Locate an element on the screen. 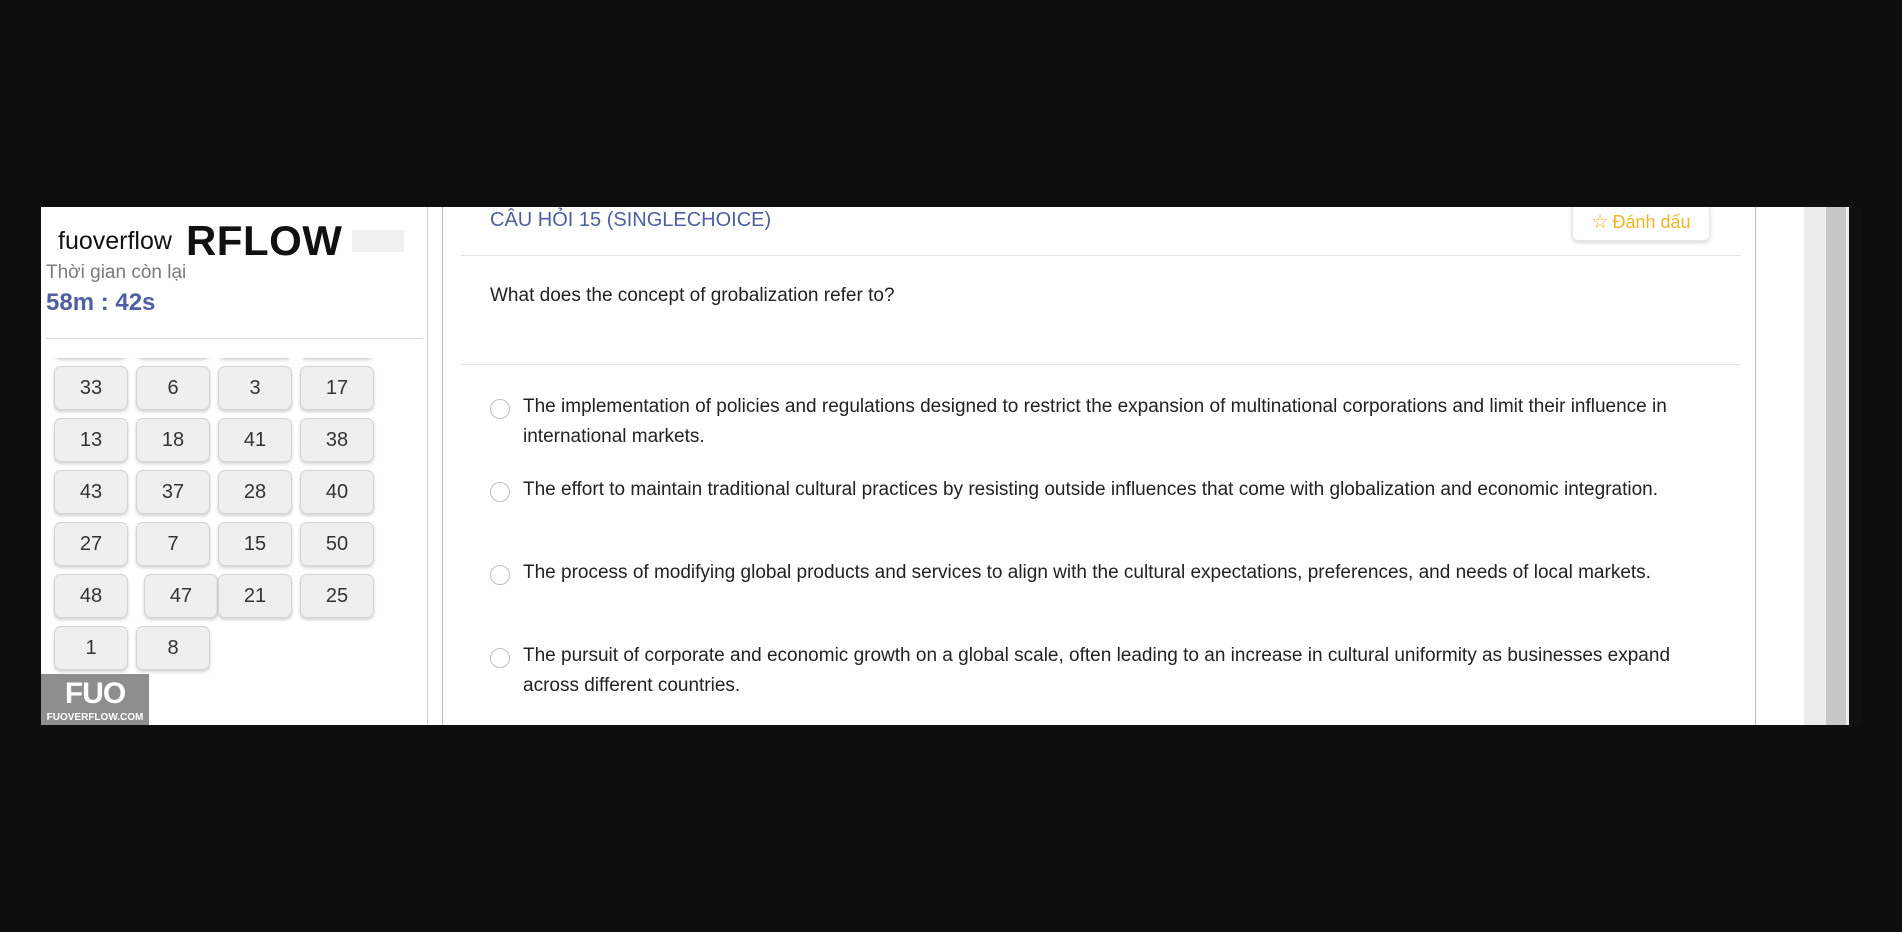 This screenshot has width=1902, height=932. bookmark-label: Đánh dấu is located at coordinates (1651, 221).